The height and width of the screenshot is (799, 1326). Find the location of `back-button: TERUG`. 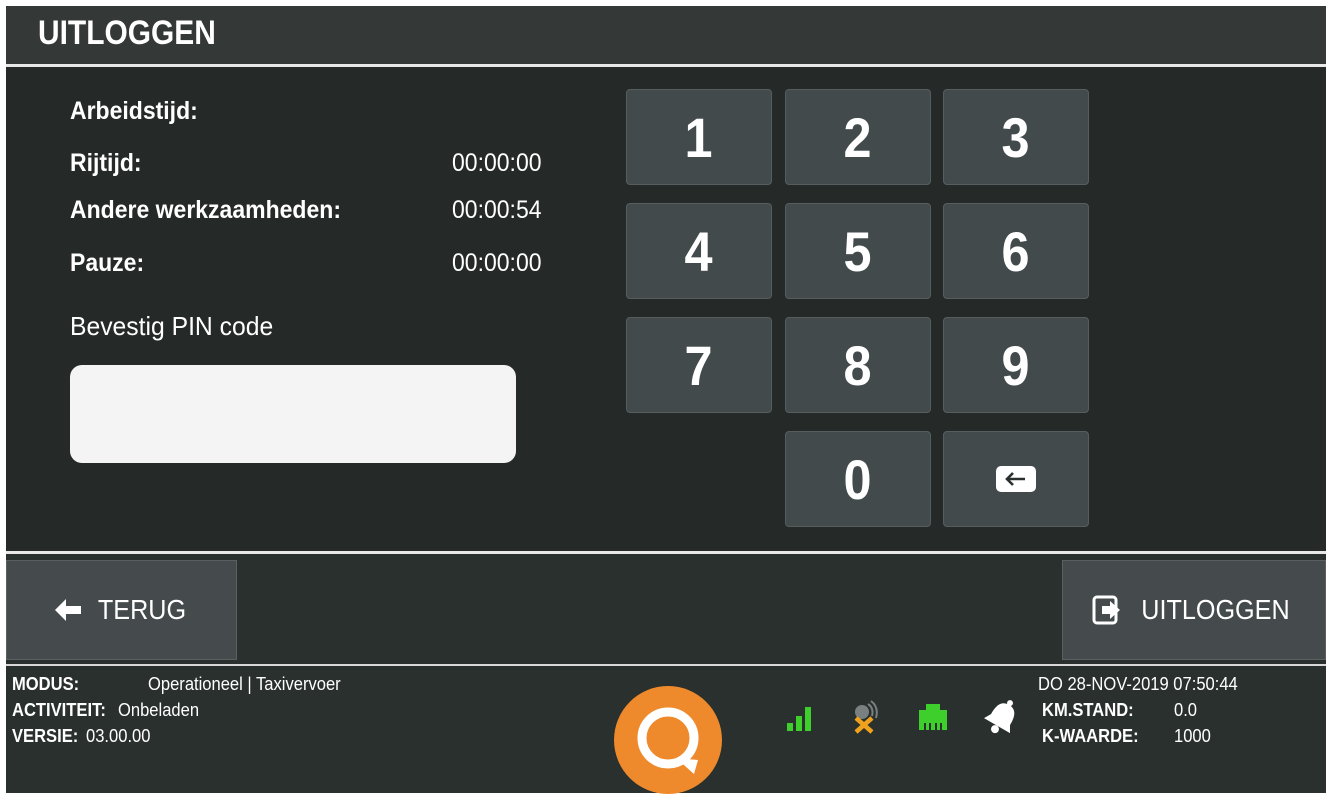

back-button: TERUG is located at coordinates (121, 610).